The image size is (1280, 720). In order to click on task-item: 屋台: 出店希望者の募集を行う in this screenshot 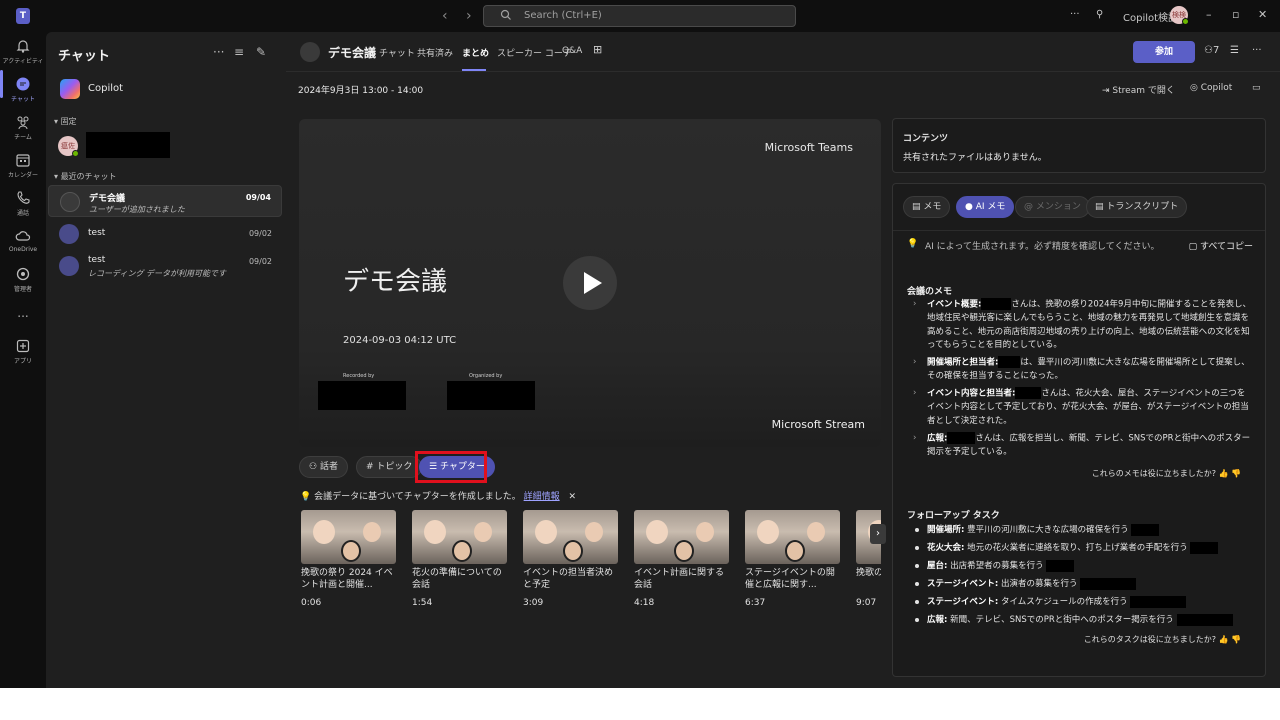, I will do `click(995, 565)`.